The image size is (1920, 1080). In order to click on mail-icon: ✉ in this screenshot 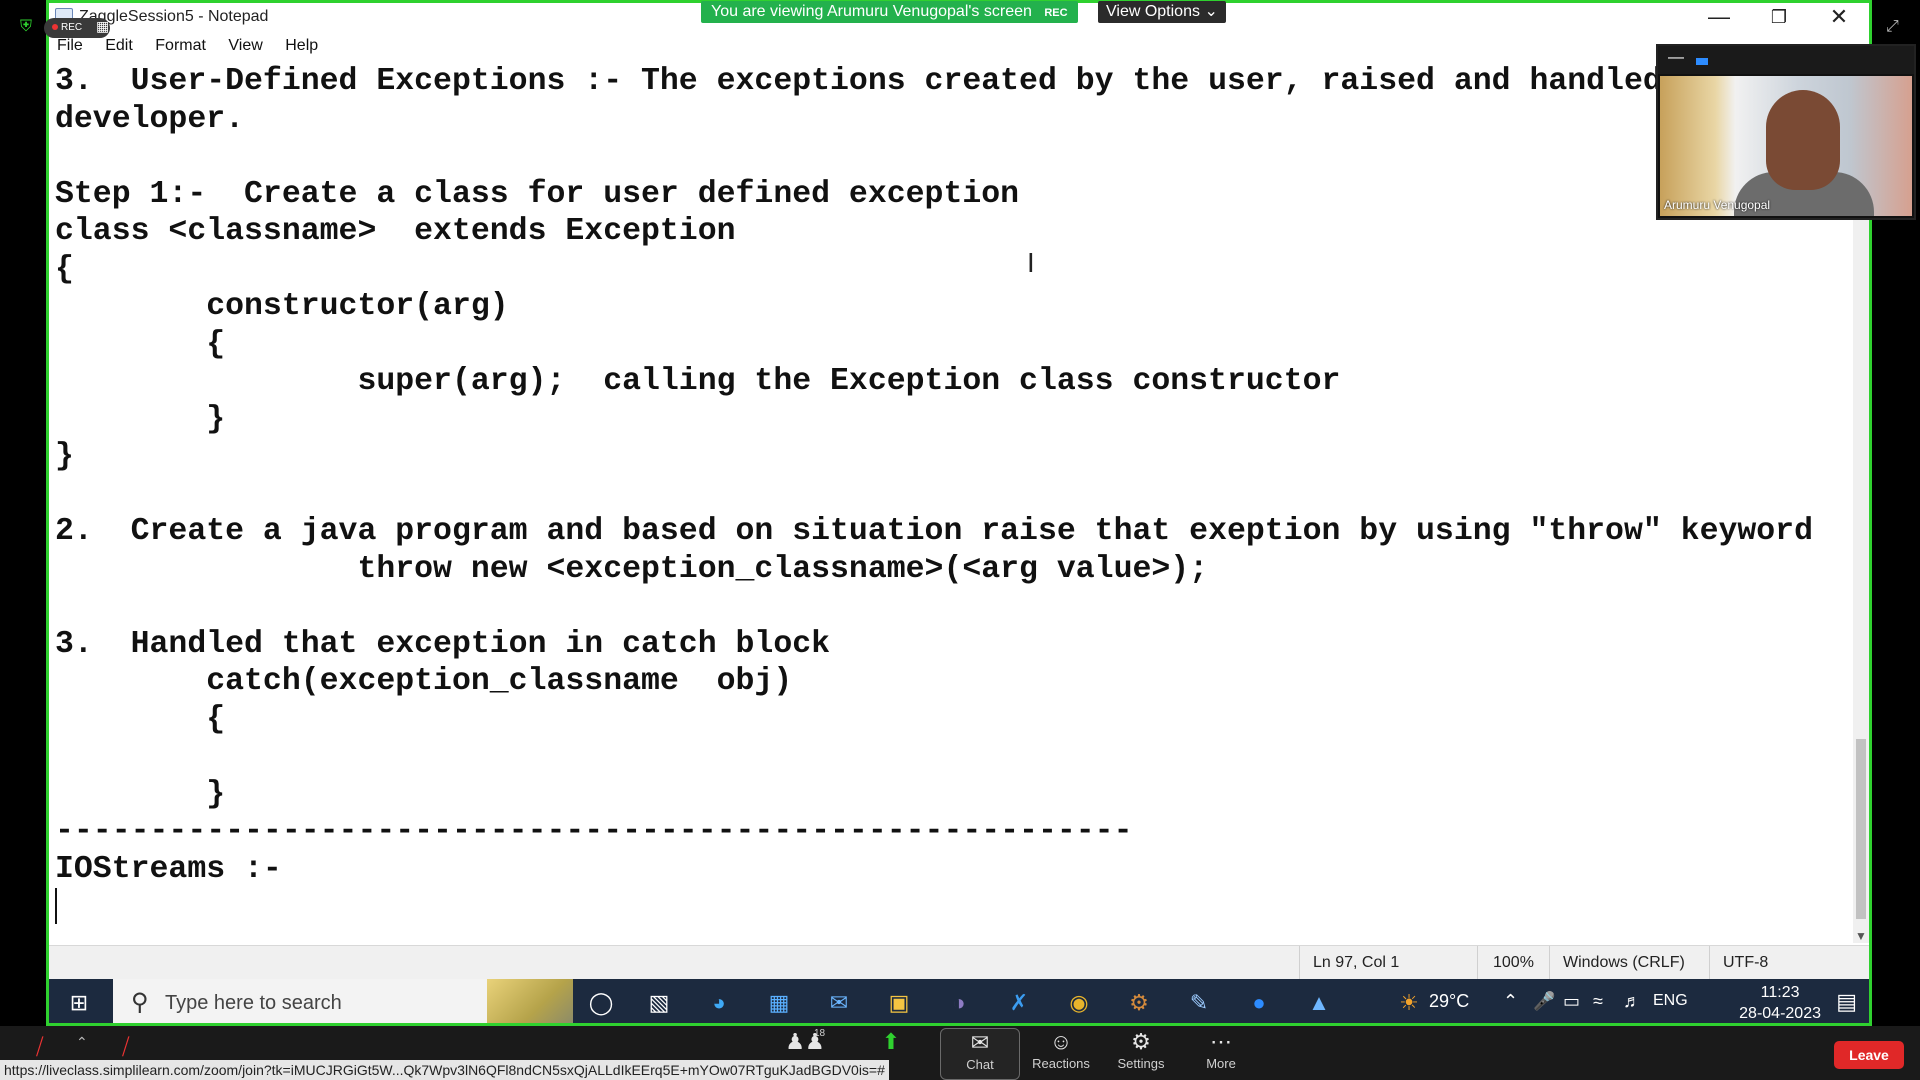, I will do `click(839, 1003)`.